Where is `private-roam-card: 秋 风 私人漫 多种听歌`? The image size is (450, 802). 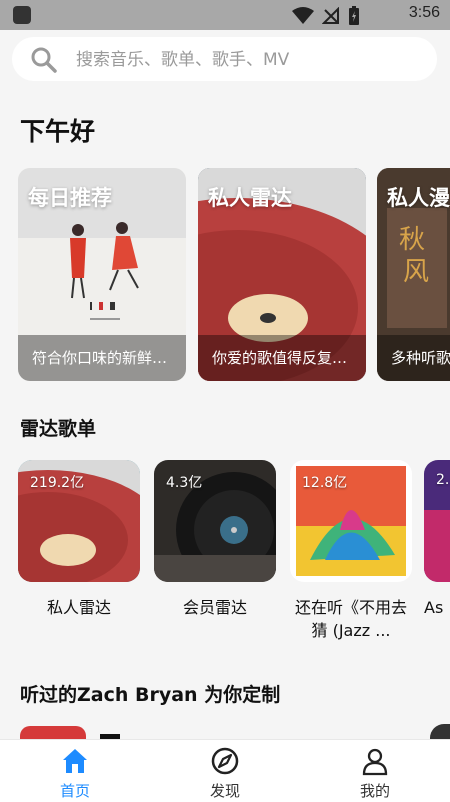 private-roam-card: 秋 风 私人漫 多种听歌 is located at coordinates (413, 274).